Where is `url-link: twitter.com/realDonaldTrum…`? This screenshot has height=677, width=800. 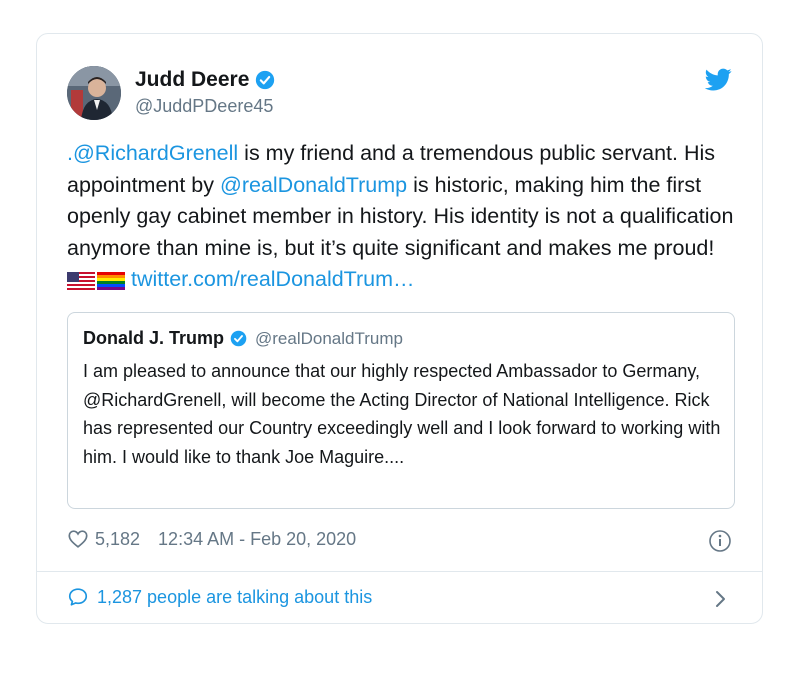
url-link: twitter.com/realDonaldTrum… is located at coordinates (273, 279).